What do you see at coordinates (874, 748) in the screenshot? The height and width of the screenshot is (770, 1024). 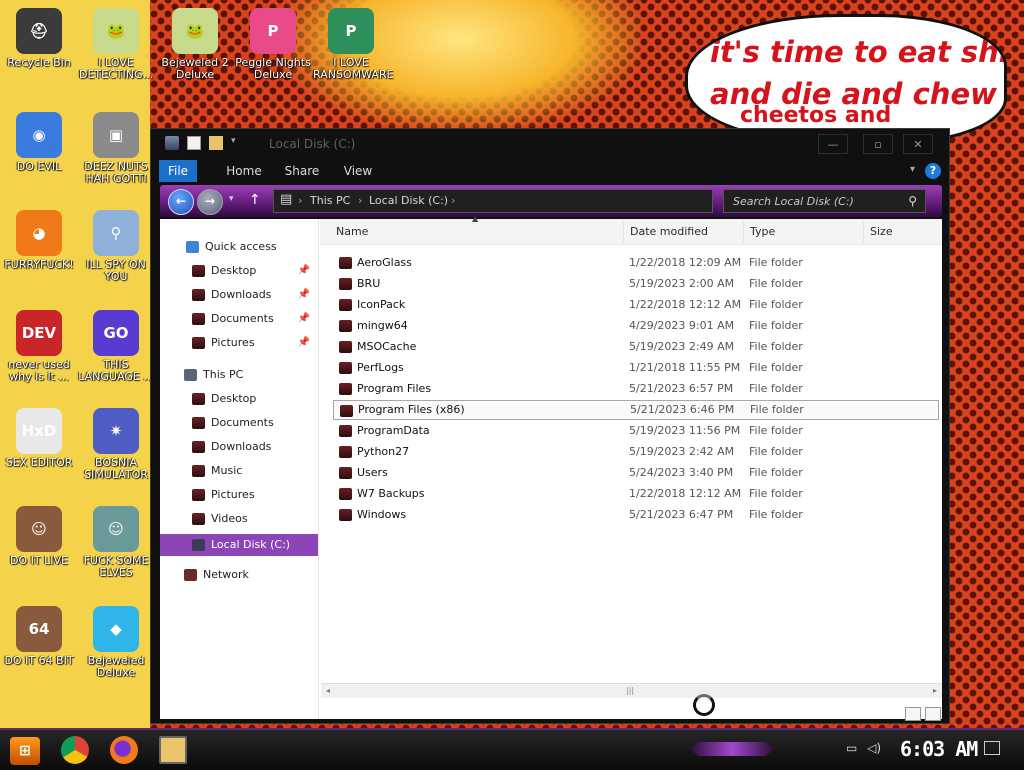 I see `volume-icon: ◁)` at bounding box center [874, 748].